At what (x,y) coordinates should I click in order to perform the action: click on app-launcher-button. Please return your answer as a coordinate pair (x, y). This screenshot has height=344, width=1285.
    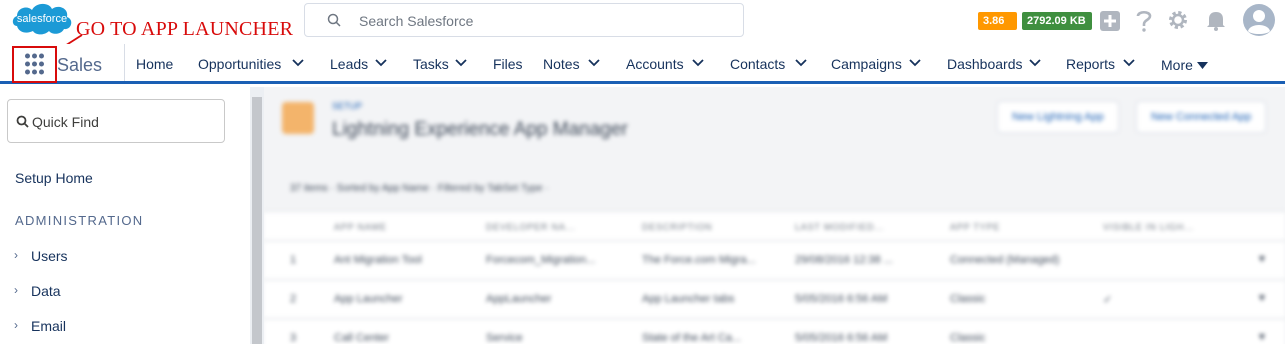
    Looking at the image, I should click on (34, 64).